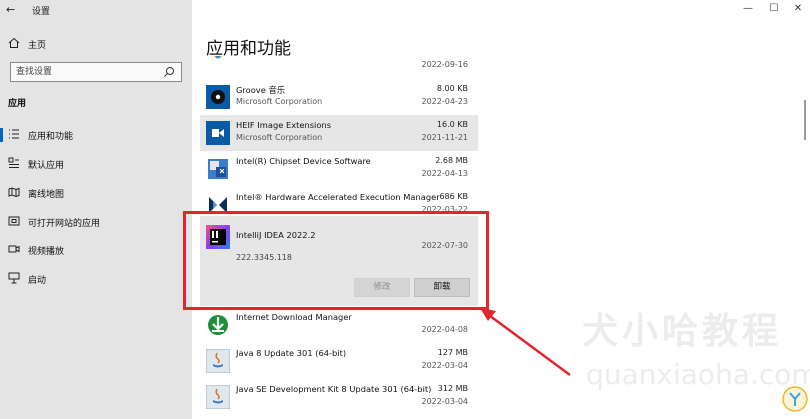  Describe the element at coordinates (14, 278) in the screenshot. I see `startup-icon` at that location.